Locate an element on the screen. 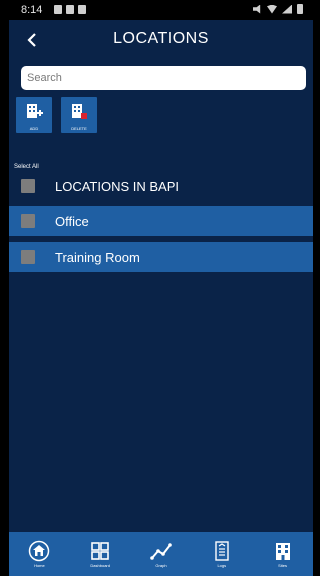  mute-icon is located at coordinates (257, 9).